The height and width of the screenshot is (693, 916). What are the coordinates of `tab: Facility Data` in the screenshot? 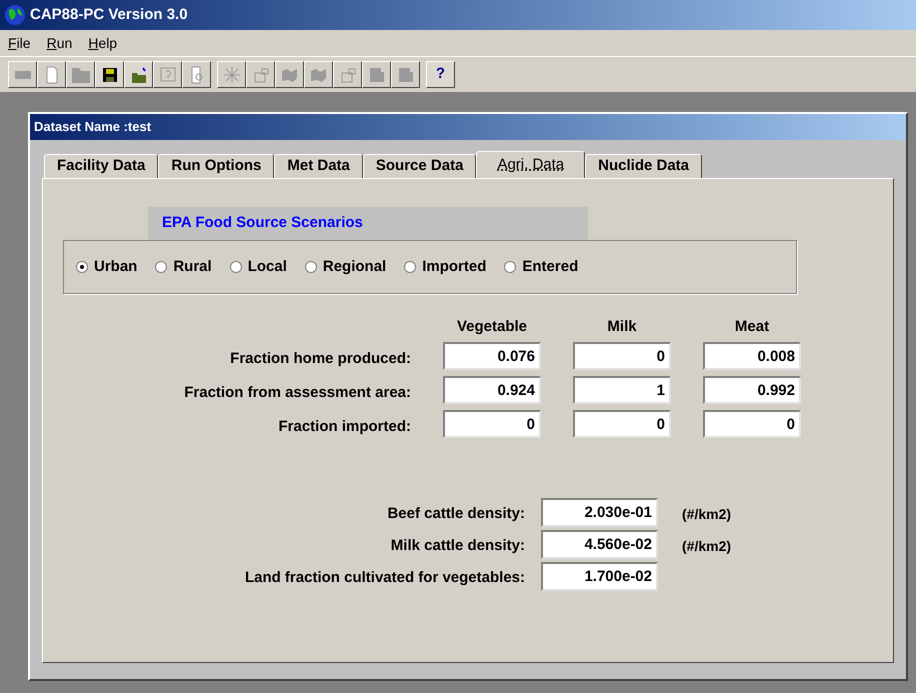 It's located at (101, 166).